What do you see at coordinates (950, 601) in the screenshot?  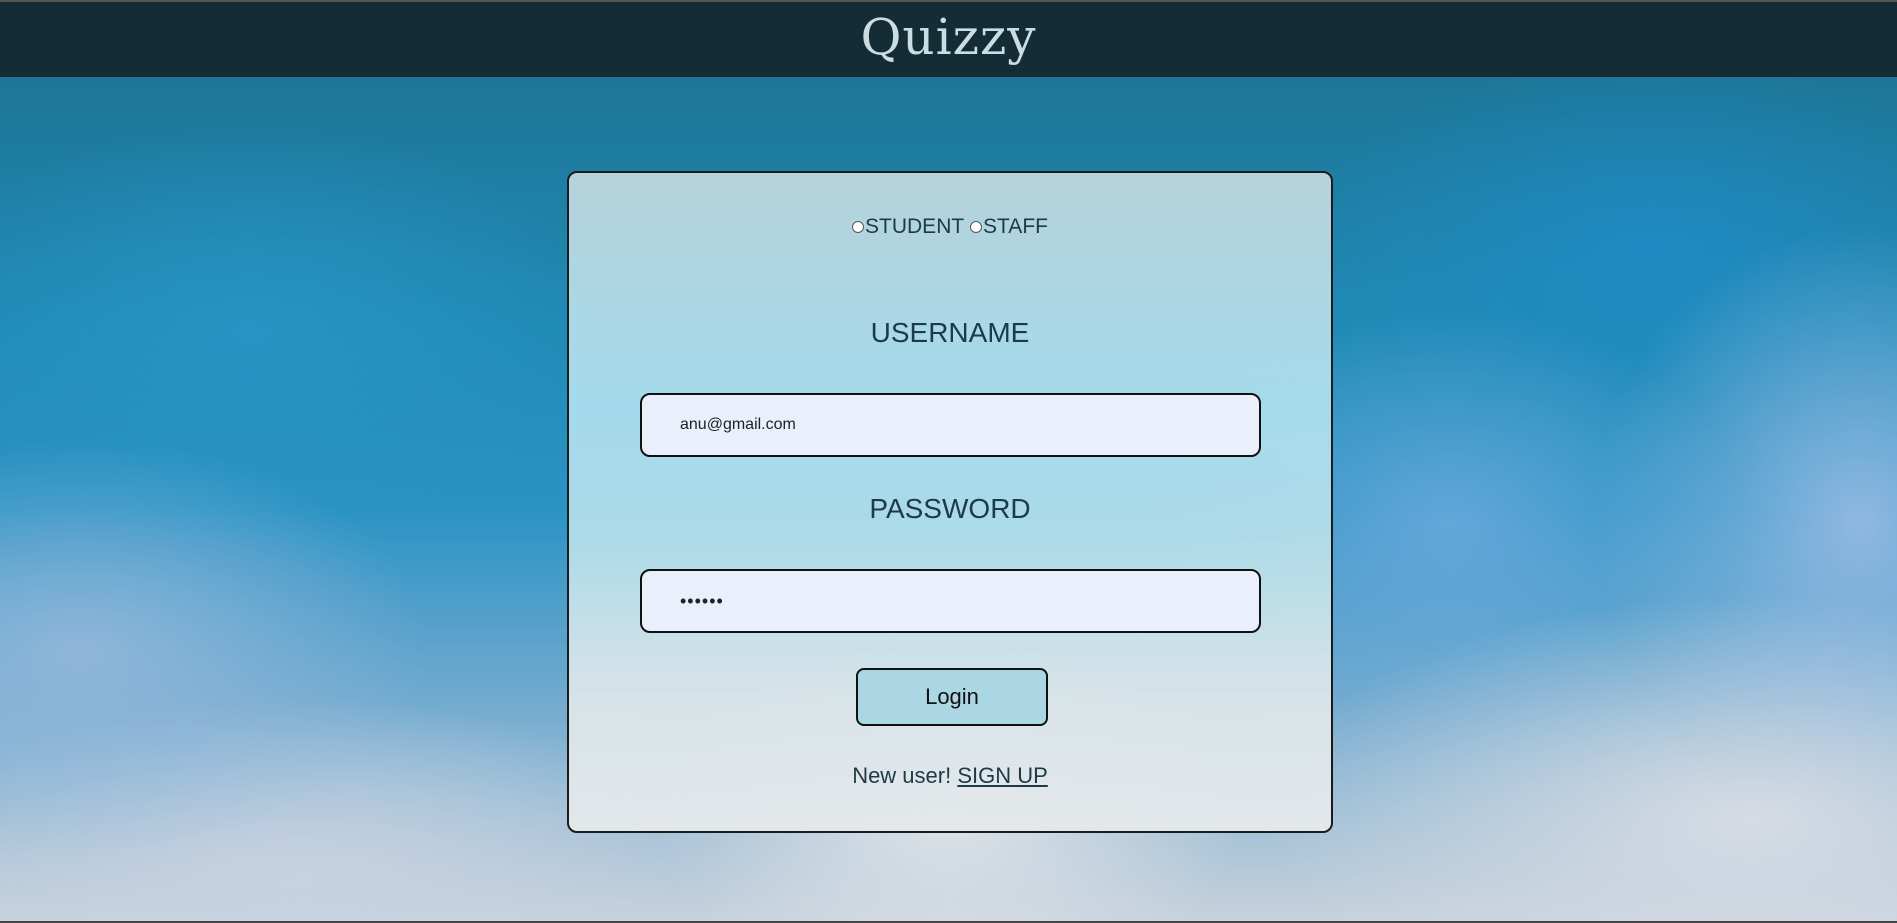 I see `password-input` at bounding box center [950, 601].